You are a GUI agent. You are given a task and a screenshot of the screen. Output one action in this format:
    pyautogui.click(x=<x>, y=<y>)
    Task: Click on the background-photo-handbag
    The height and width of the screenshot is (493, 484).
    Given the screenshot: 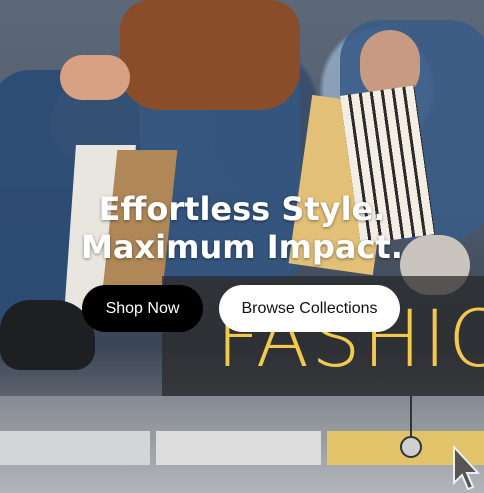 What is the action you would take?
    pyautogui.click(x=210, y=55)
    